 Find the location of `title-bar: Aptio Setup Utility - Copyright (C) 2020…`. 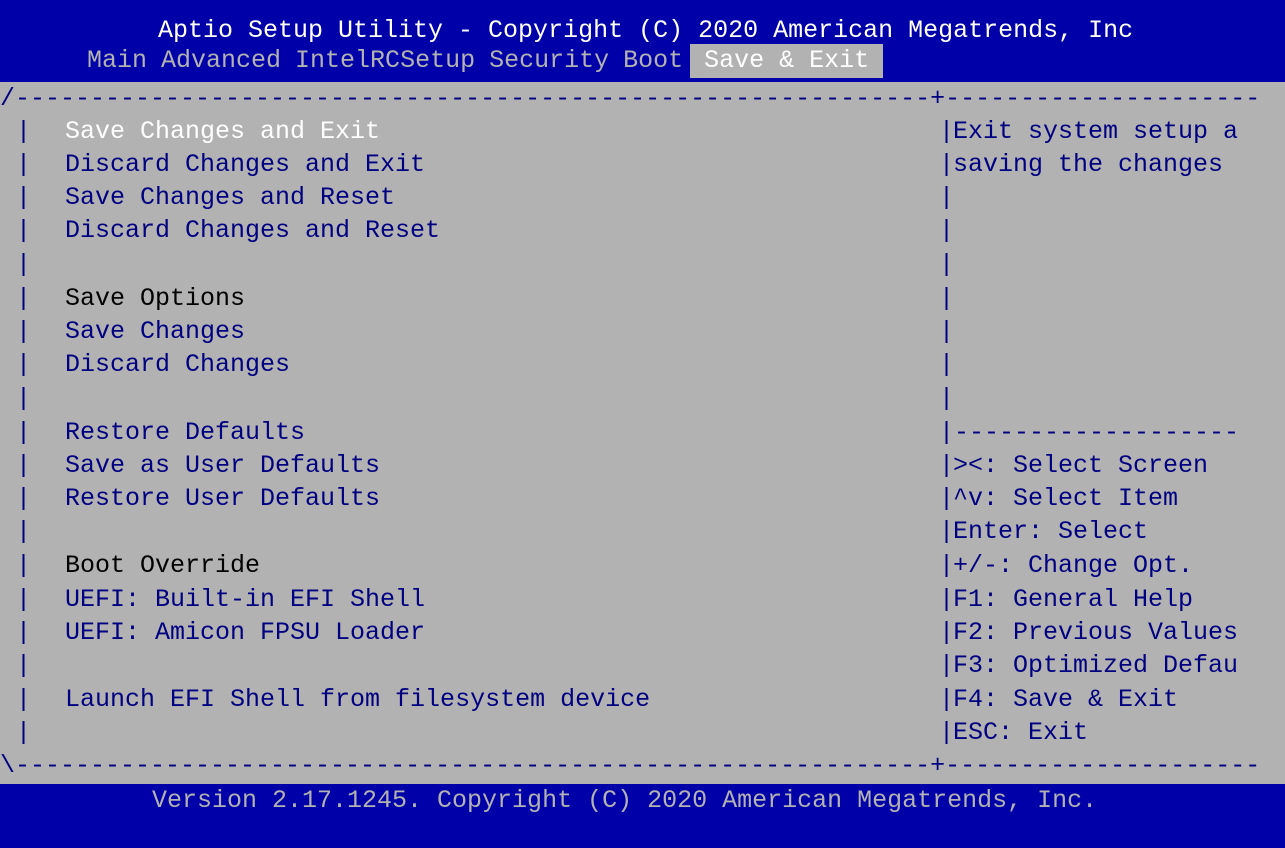

title-bar: Aptio Setup Utility - Copyright (C) 2020… is located at coordinates (642, 41).